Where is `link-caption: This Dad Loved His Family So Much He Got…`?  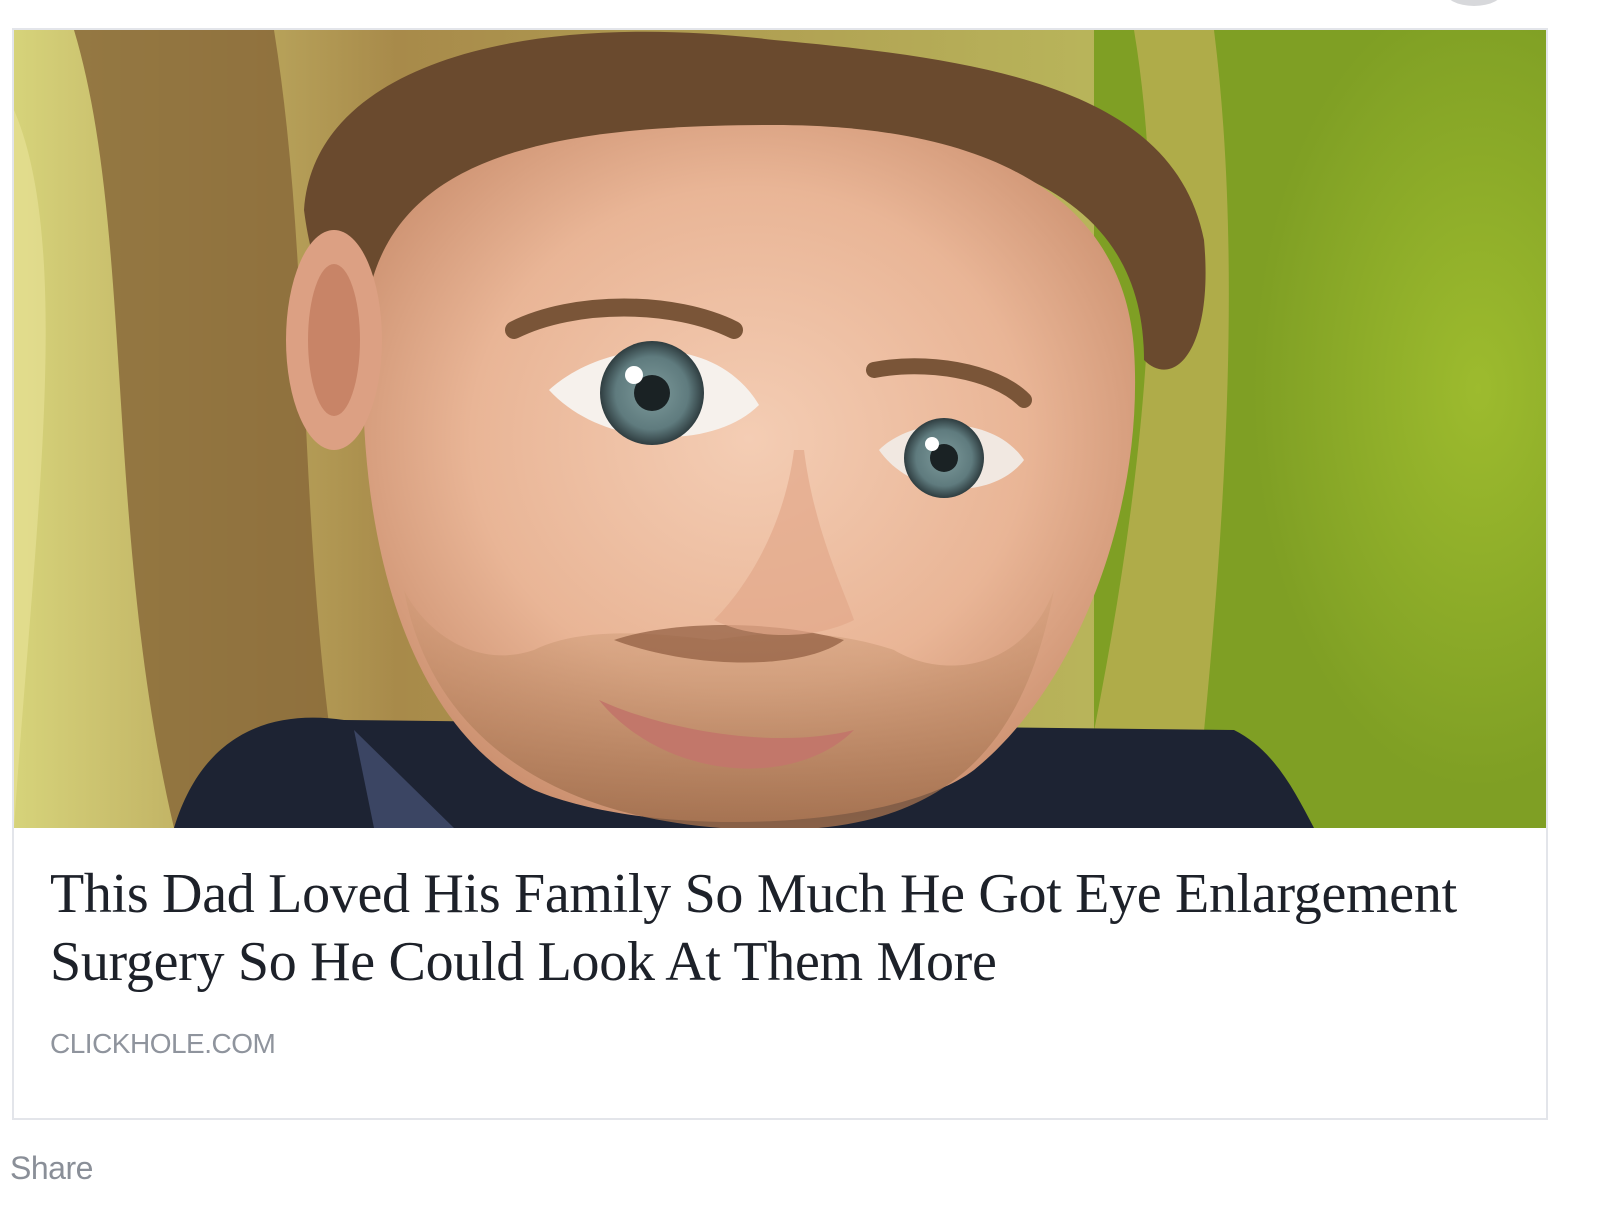 link-caption: This Dad Loved His Family So Much He Got… is located at coordinates (780, 960).